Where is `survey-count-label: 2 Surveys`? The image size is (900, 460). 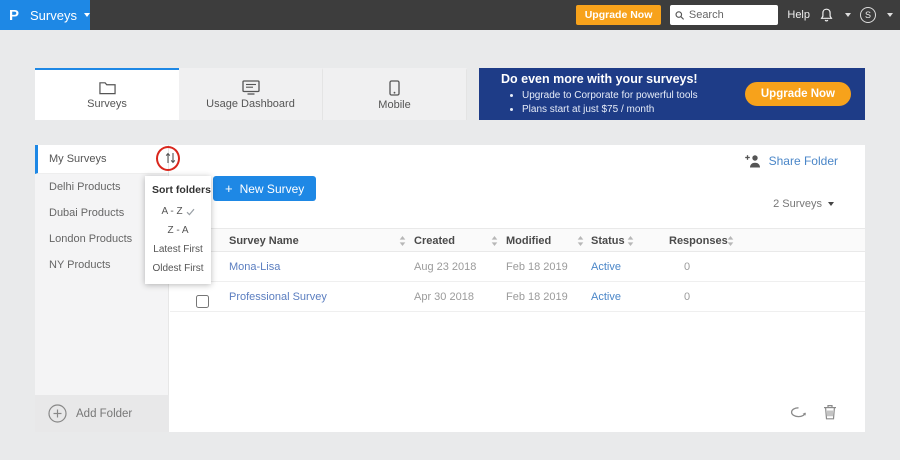 survey-count-label: 2 Surveys is located at coordinates (797, 204).